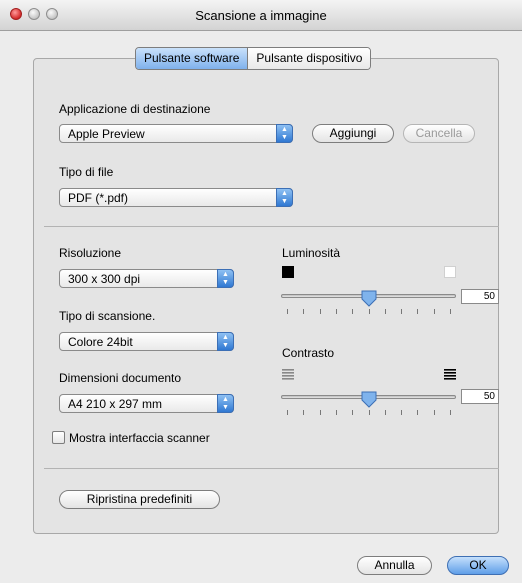 Image resolution: width=522 pixels, height=583 pixels. I want to click on scan-type-select: Colore 24bit ▲ ▼, so click(146, 341).